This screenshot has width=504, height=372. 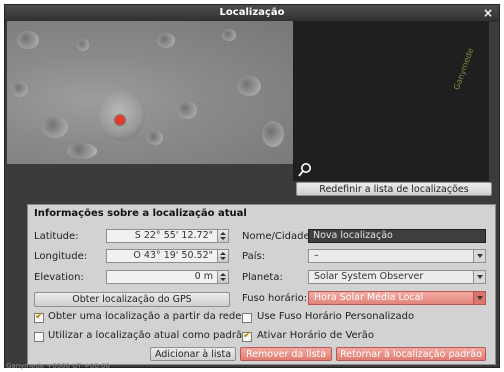 What do you see at coordinates (193, 354) in the screenshot?
I see `add-to-list-button: Adicionar à lista` at bounding box center [193, 354].